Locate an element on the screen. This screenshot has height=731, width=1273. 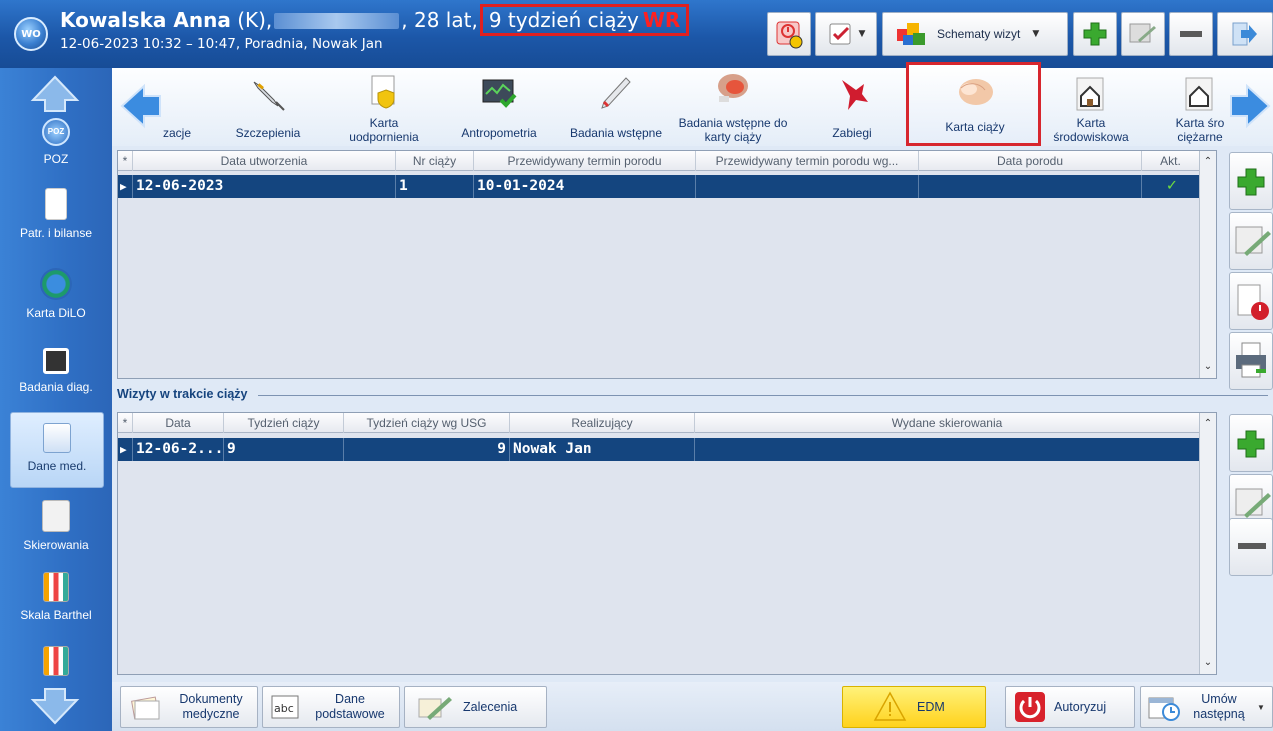
col-pregnancy-week-usg: Tydzień ciąży wg USG is located at coordinates (427, 423).